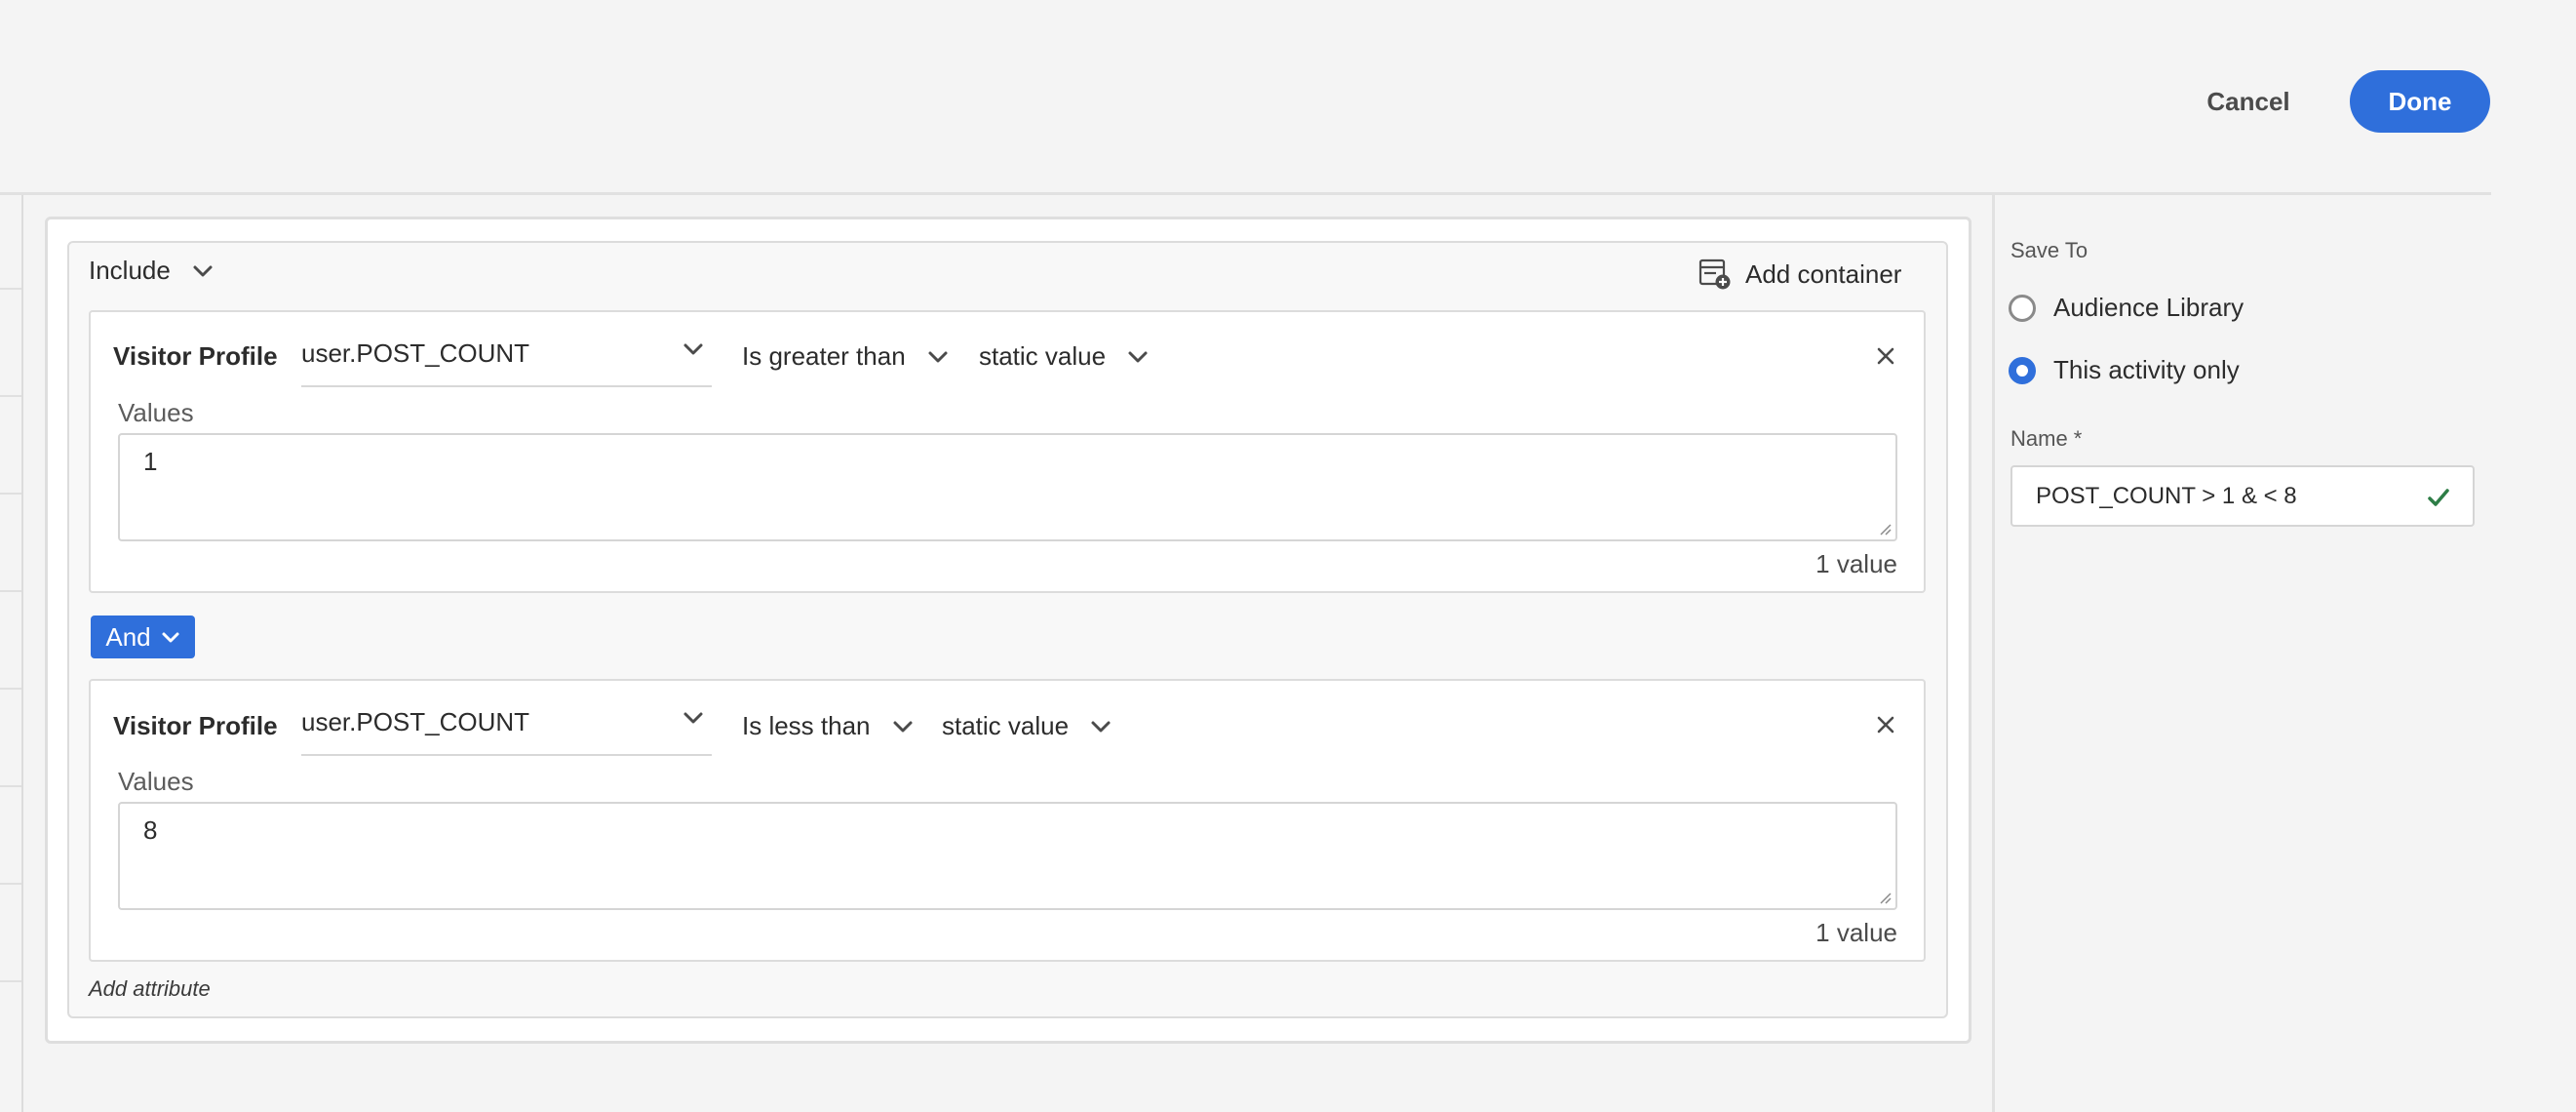  What do you see at coordinates (2022, 370) in the screenshot?
I see `radio-button-selected` at bounding box center [2022, 370].